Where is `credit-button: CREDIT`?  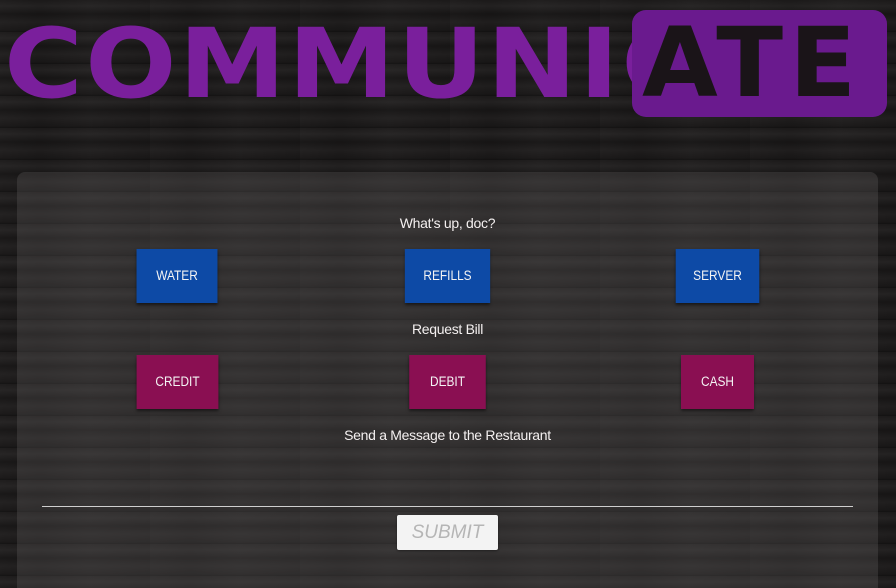 credit-button: CREDIT is located at coordinates (177, 382).